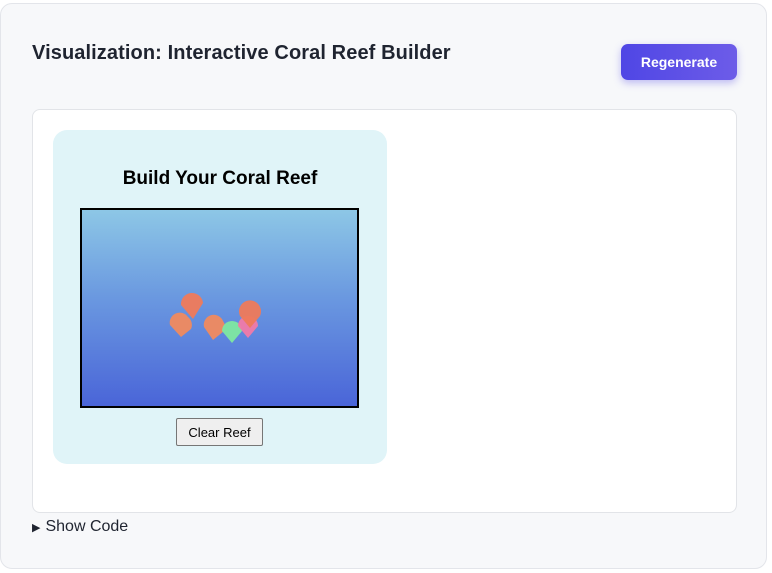 The image size is (772, 573). Describe the element at coordinates (87, 526) in the screenshot. I see `show-code-label: Show Code` at that location.